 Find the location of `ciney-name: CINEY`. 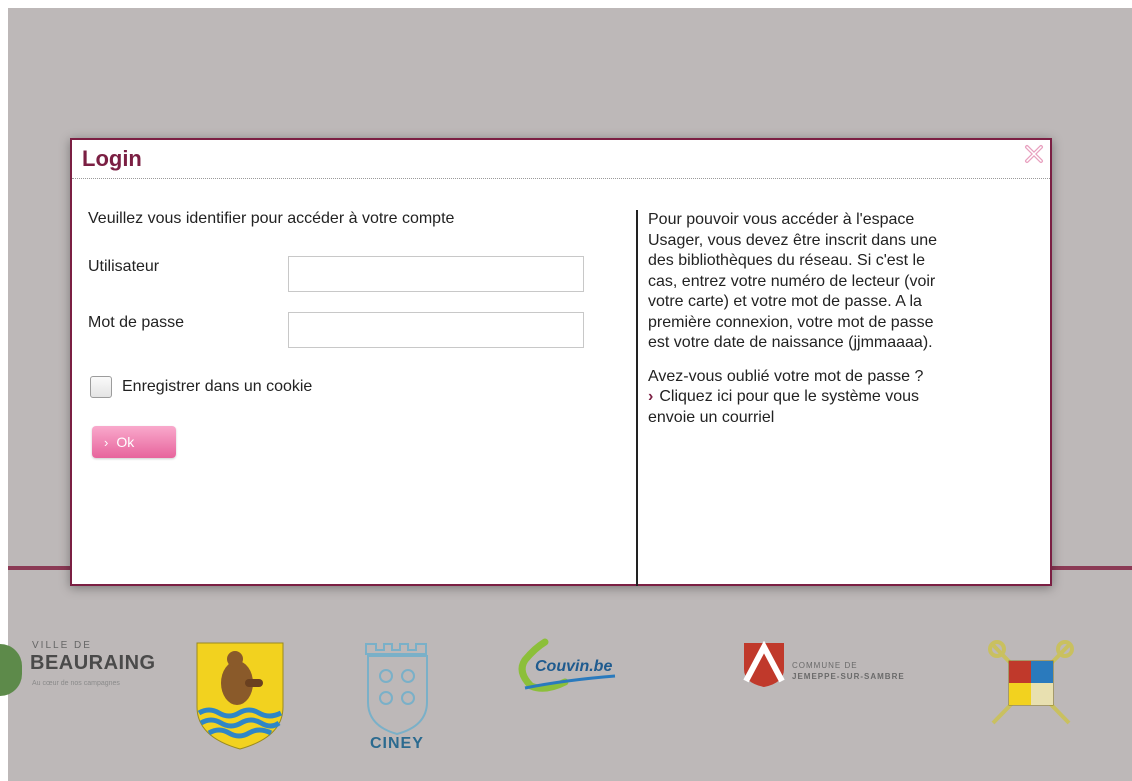

ciney-name: CINEY is located at coordinates (397, 743).